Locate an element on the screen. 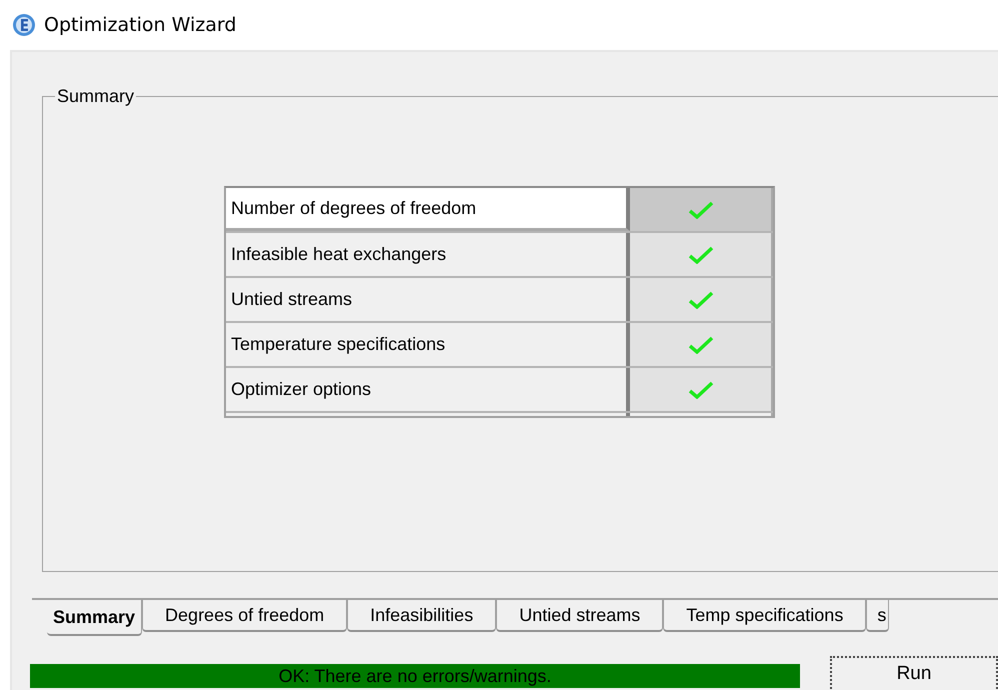  tab: Summary is located at coordinates (94, 618).